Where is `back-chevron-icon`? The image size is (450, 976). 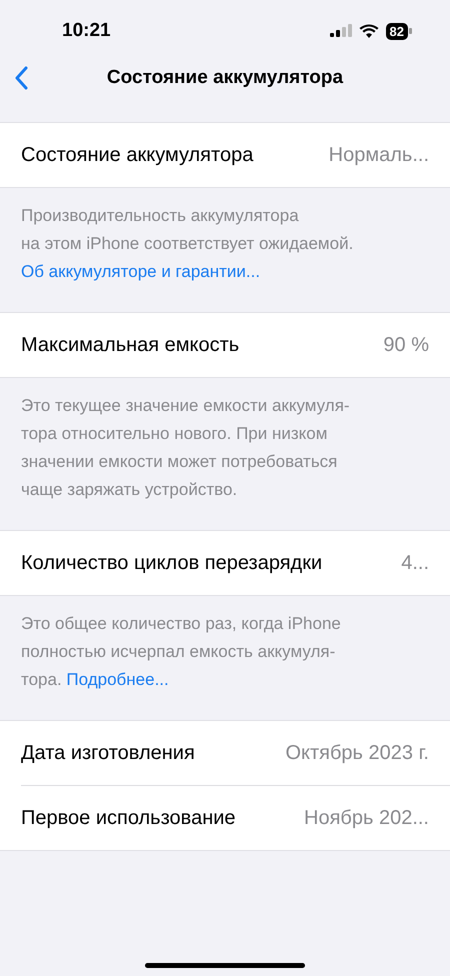
back-chevron-icon is located at coordinates (21, 78).